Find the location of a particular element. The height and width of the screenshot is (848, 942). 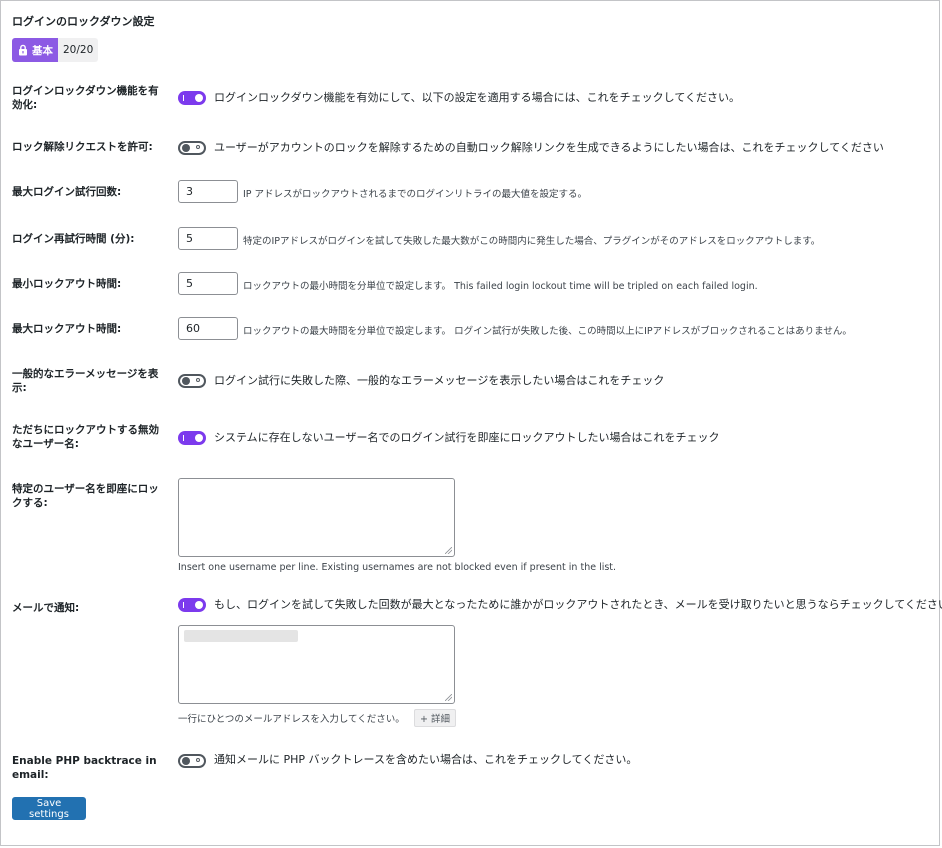

badge-level: 基本 is located at coordinates (35, 50).